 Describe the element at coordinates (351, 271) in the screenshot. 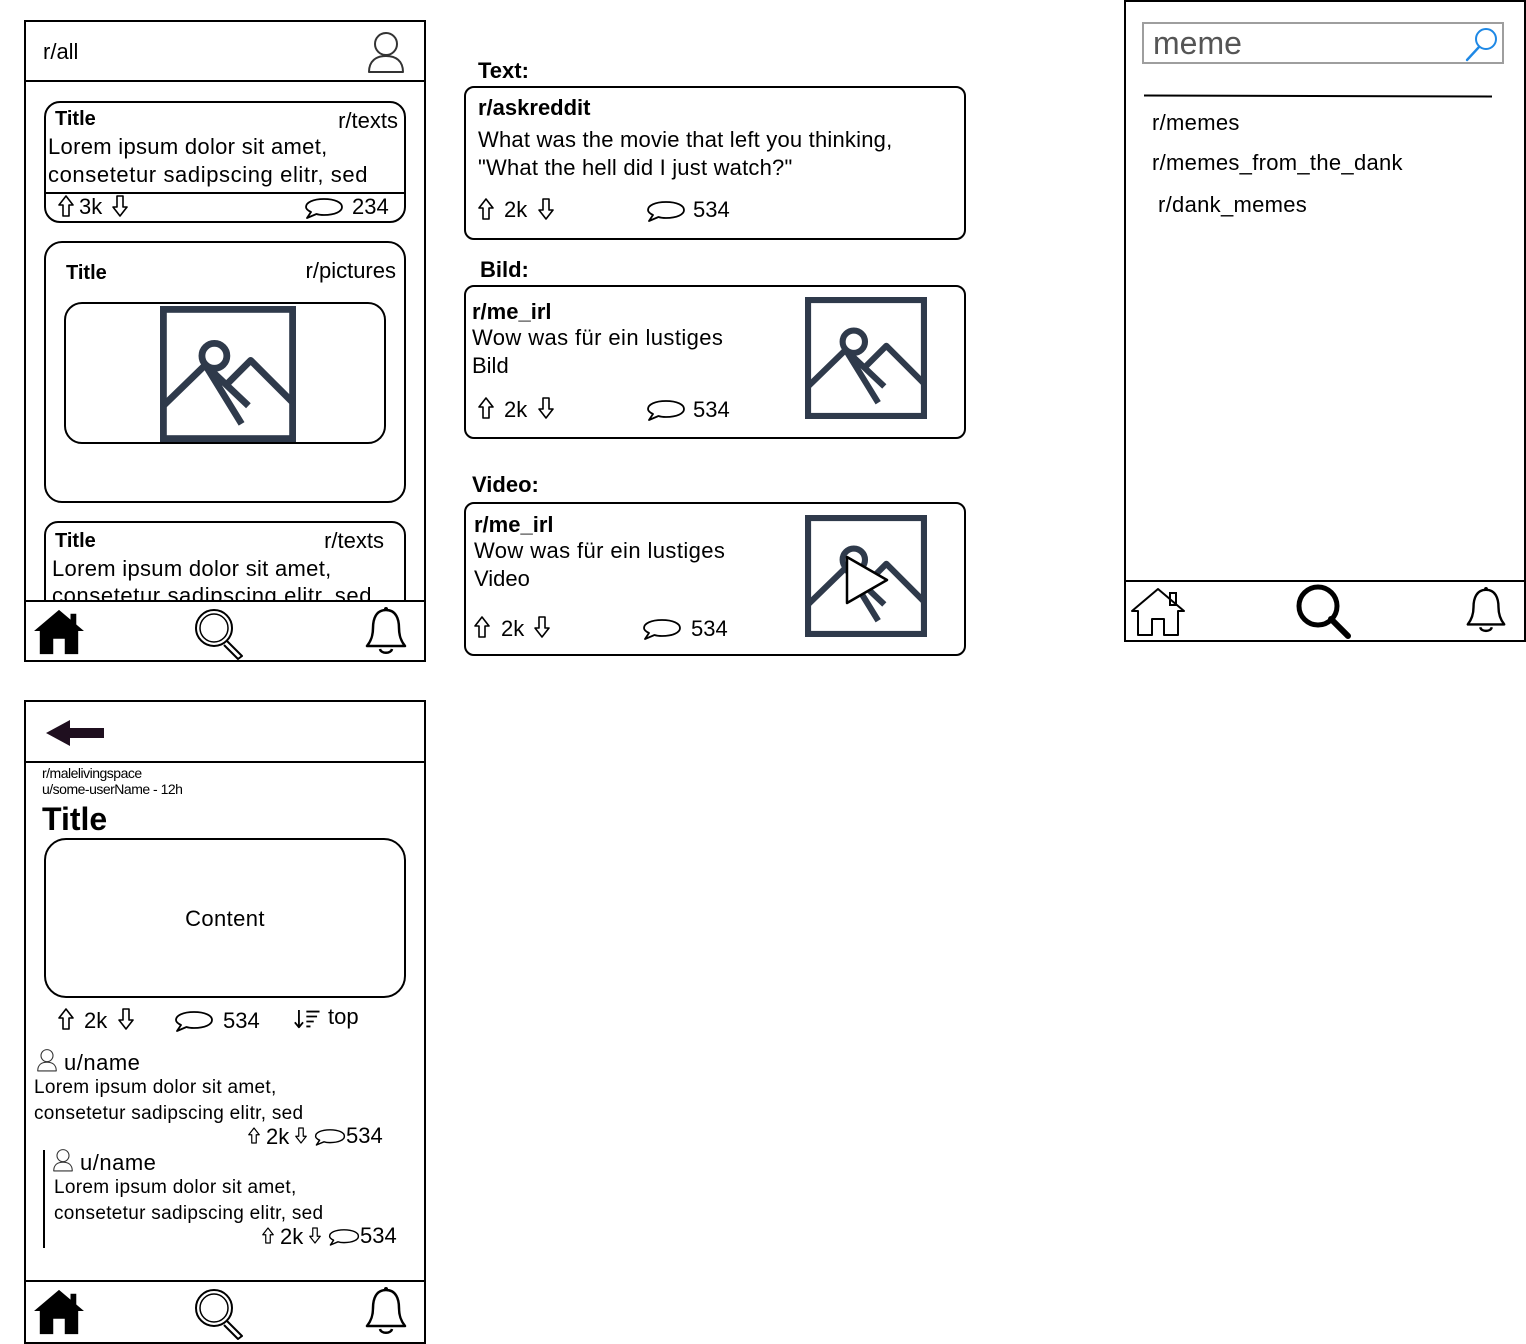

I see `post-subreddit: r/pictures` at that location.